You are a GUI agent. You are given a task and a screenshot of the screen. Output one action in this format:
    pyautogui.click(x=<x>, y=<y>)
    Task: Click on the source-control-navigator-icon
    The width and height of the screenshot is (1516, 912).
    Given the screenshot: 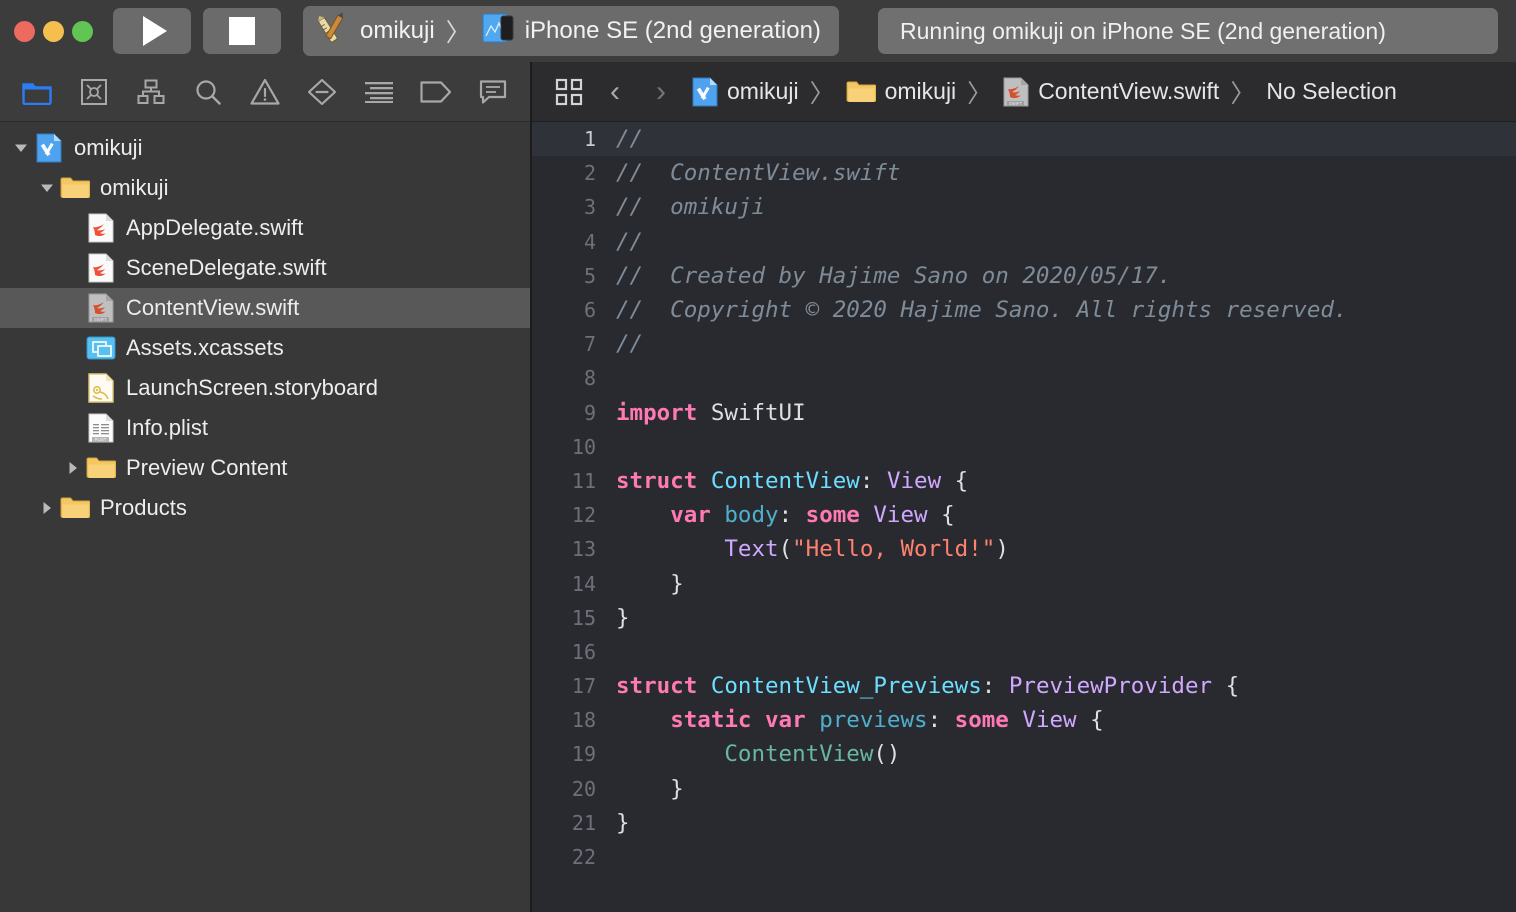 What is the action you would take?
    pyautogui.click(x=93, y=92)
    